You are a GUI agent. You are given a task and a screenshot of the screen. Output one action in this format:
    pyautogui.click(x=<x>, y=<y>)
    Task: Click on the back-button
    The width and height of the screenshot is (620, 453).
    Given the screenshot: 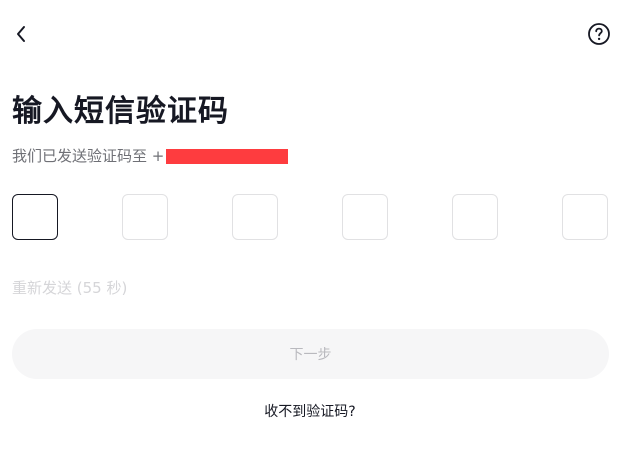 What is the action you would take?
    pyautogui.click(x=21, y=34)
    